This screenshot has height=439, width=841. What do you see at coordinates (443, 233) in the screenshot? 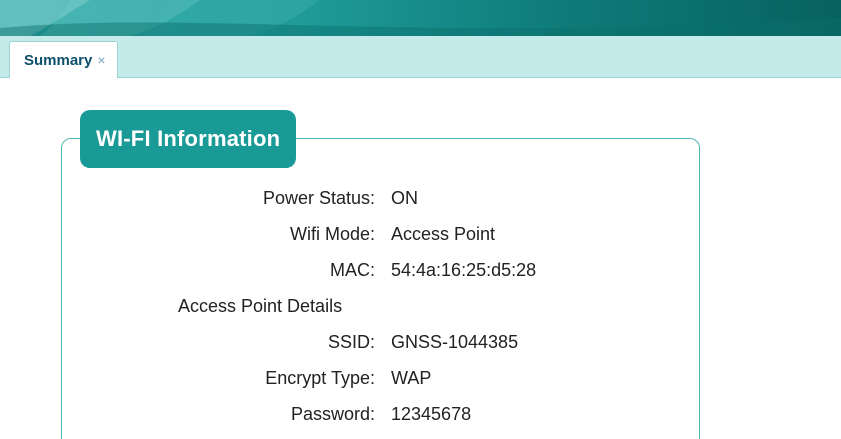
I see `wifi-mode-value: Access Point` at bounding box center [443, 233].